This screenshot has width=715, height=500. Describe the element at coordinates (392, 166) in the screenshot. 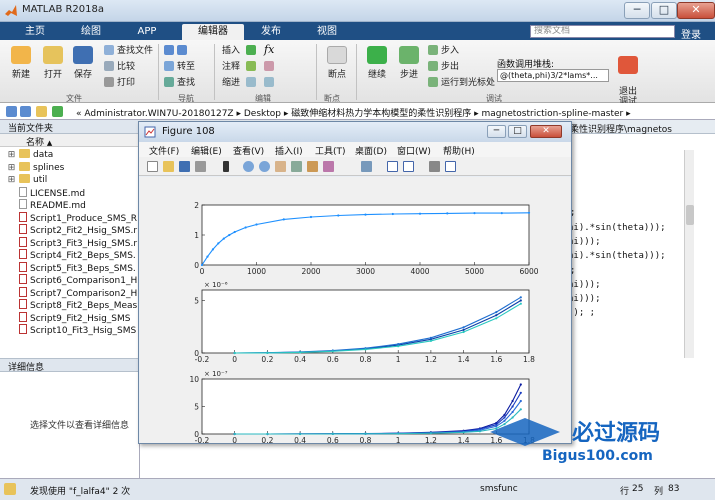

I see `colorbar-icon` at that location.